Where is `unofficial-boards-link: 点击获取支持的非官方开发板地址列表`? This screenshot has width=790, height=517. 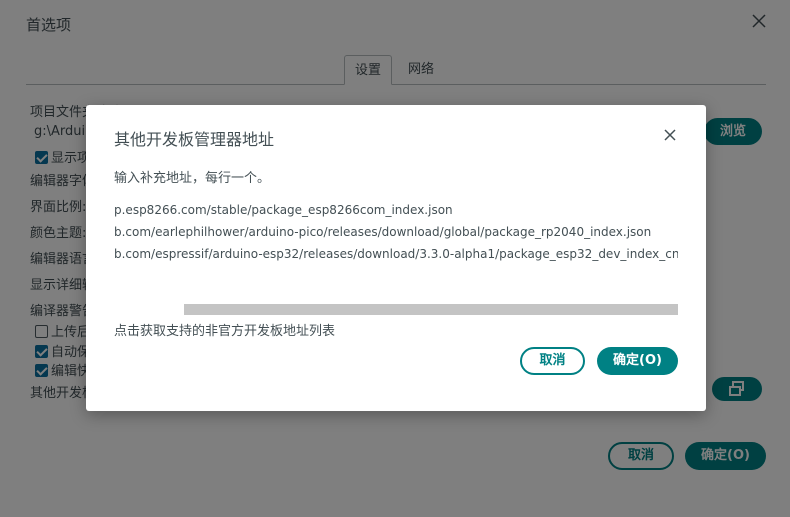
unofficial-boards-link: 点击获取支持的非官方开发板地址列表 is located at coordinates (224, 329).